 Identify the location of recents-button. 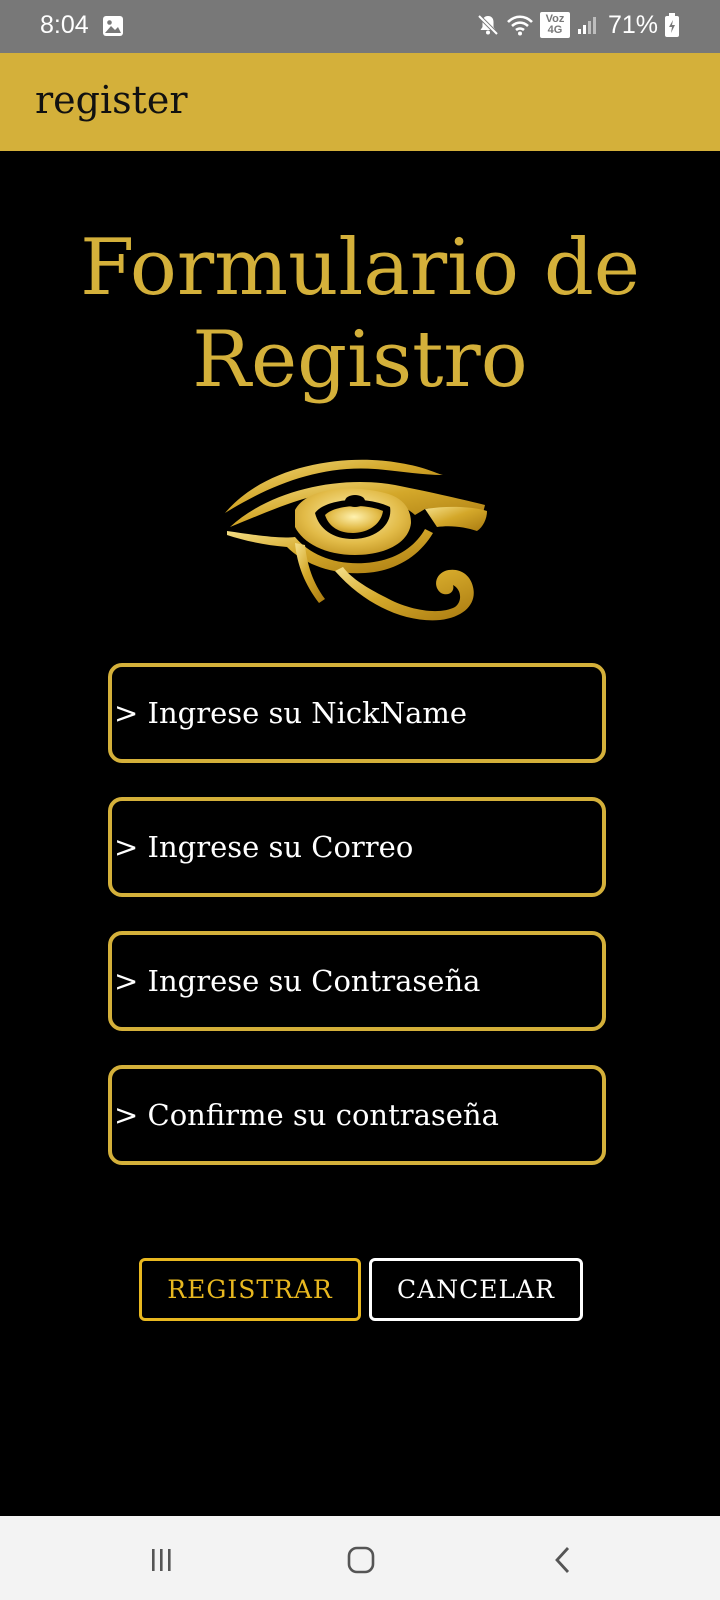
(161, 1560).